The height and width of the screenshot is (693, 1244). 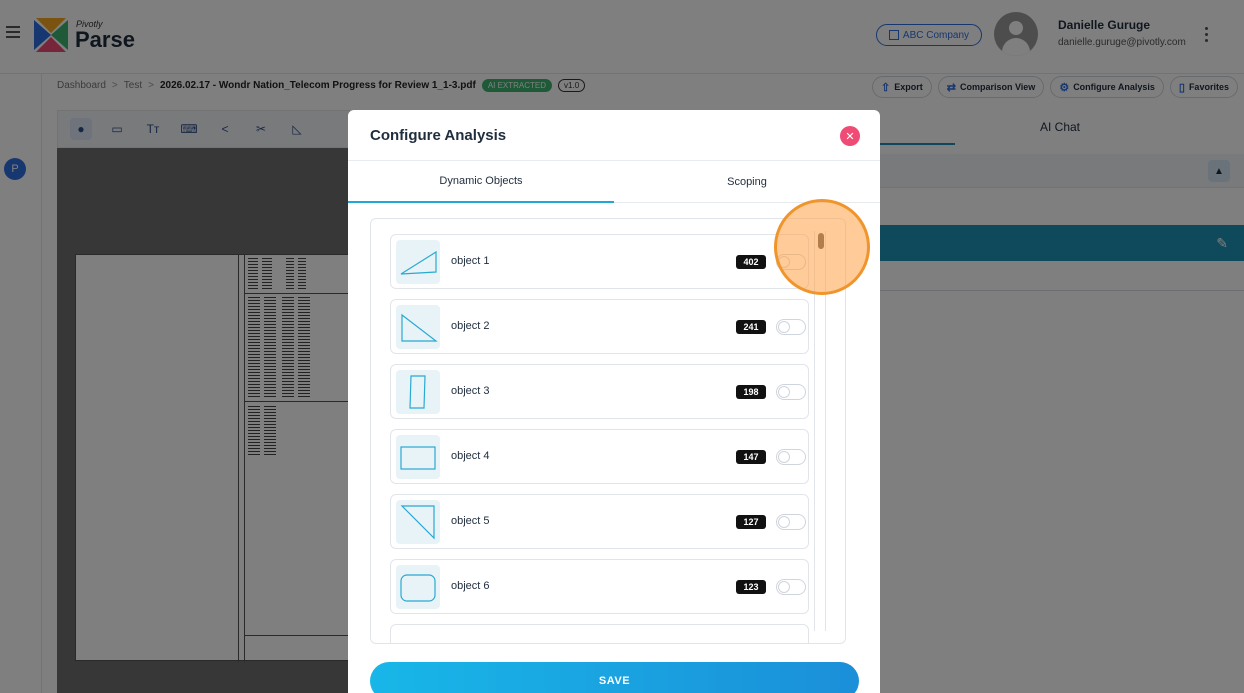 What do you see at coordinates (438, 135) in the screenshot?
I see `dialog-title: Configure Analysis` at bounding box center [438, 135].